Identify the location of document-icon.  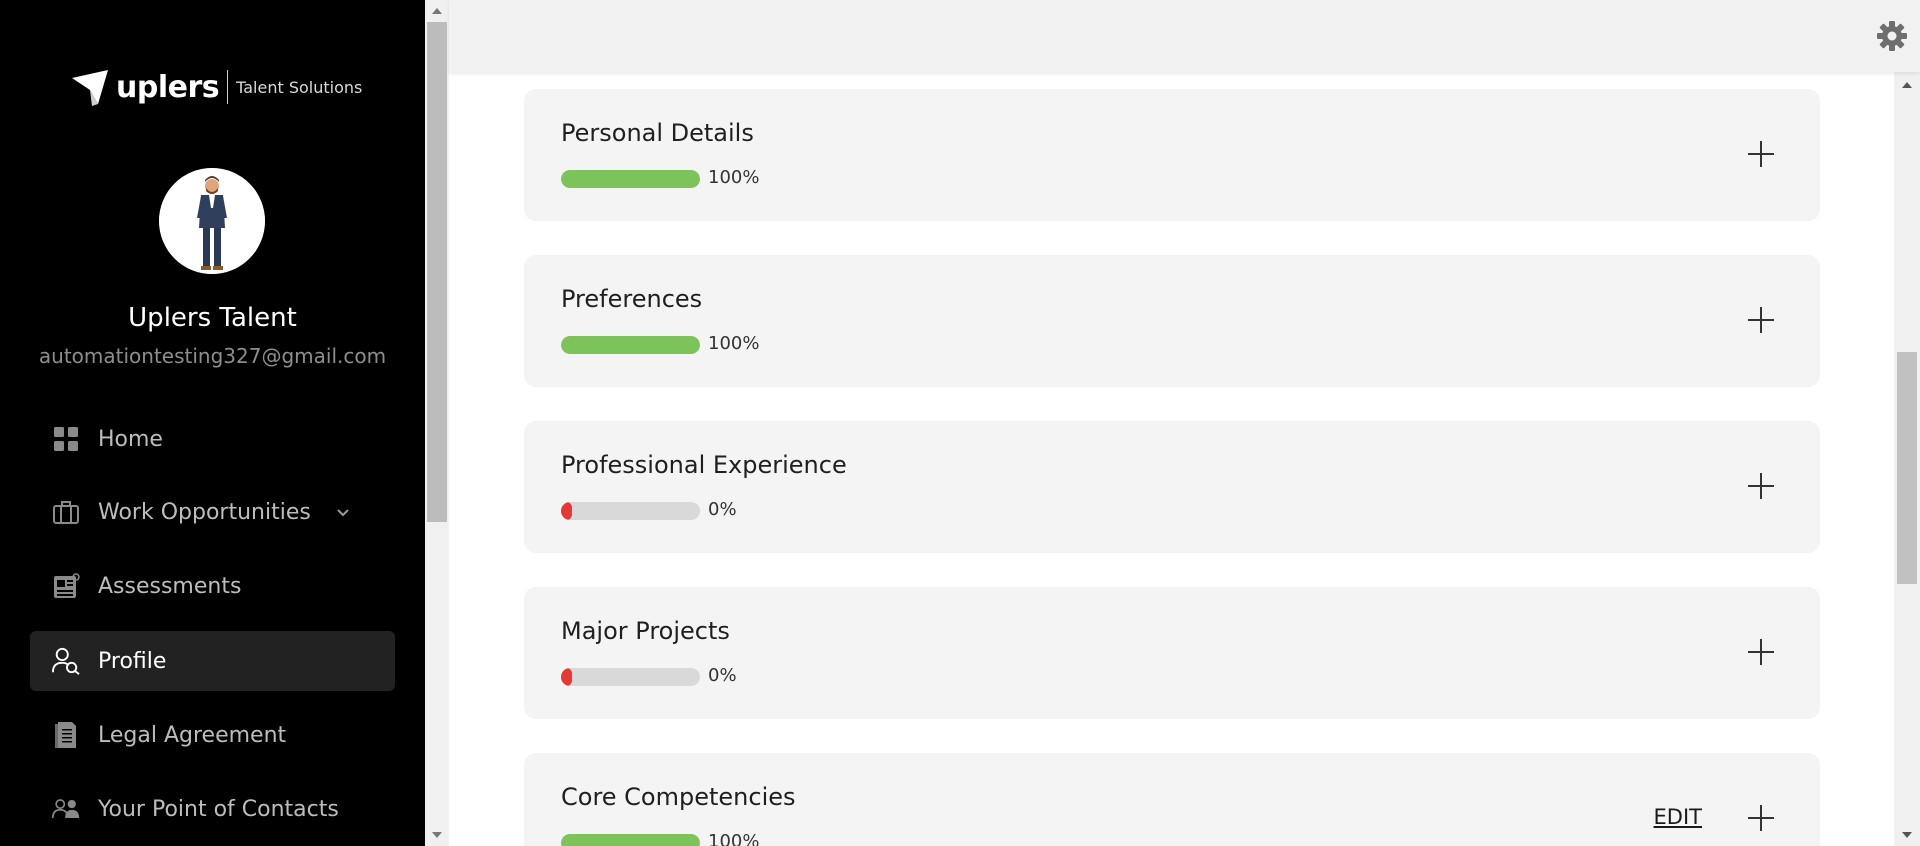
(66, 735).